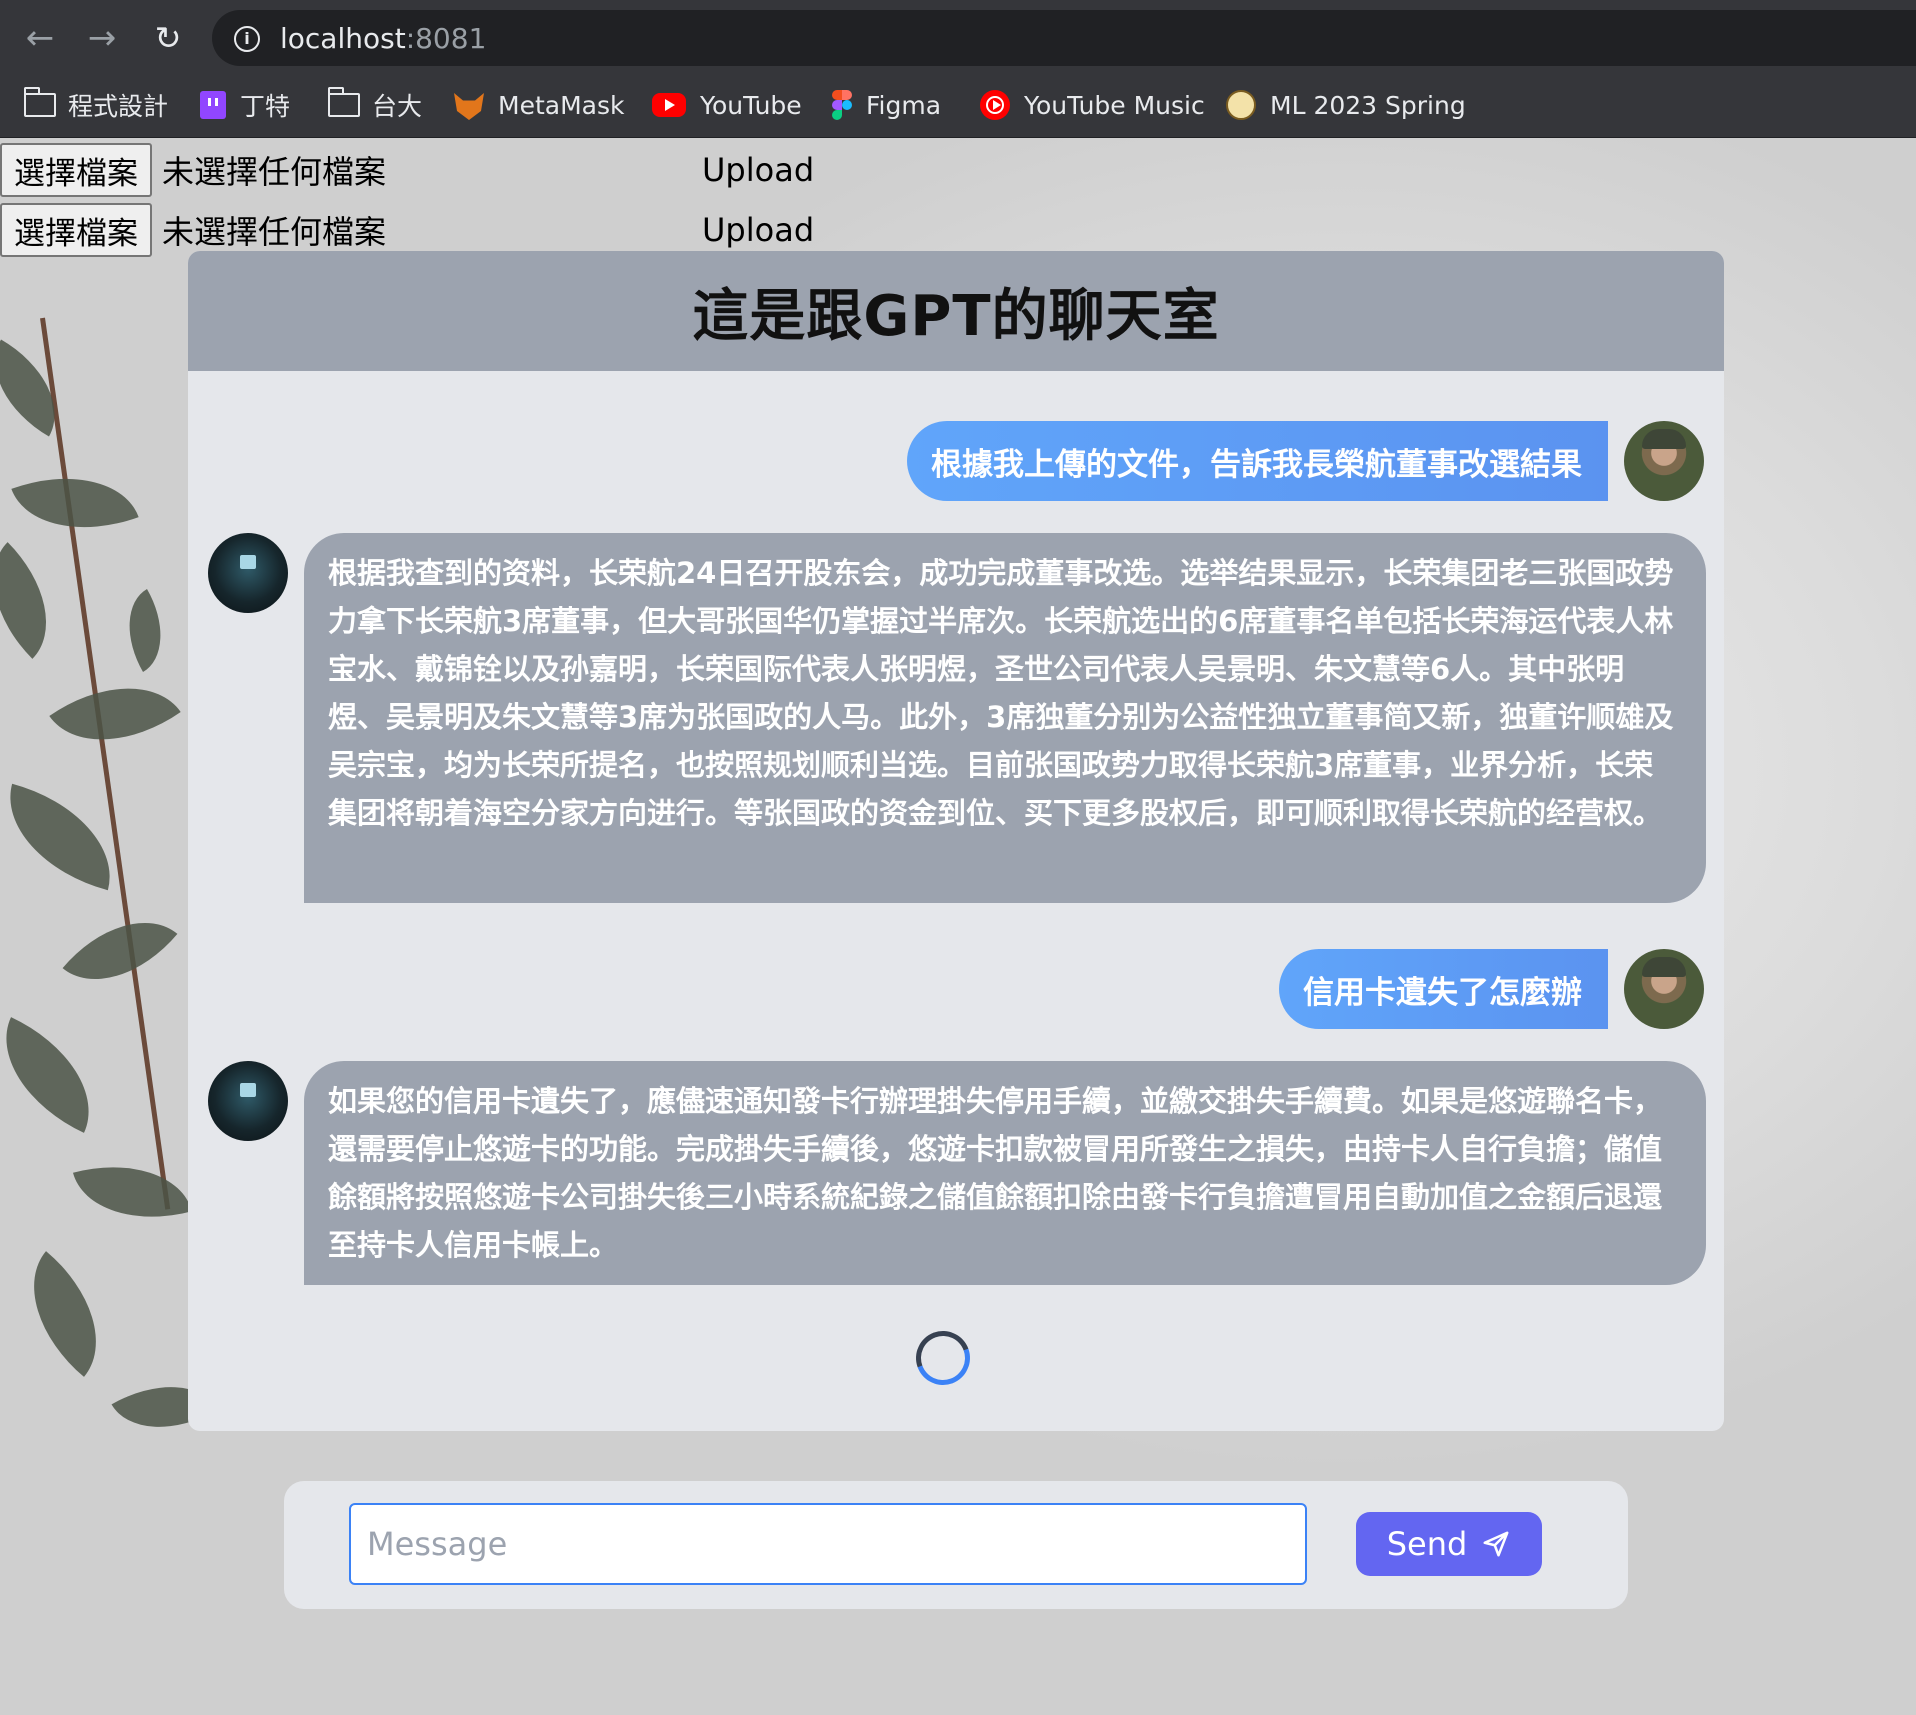  I want to click on site-info-icon: i, so click(247, 39).